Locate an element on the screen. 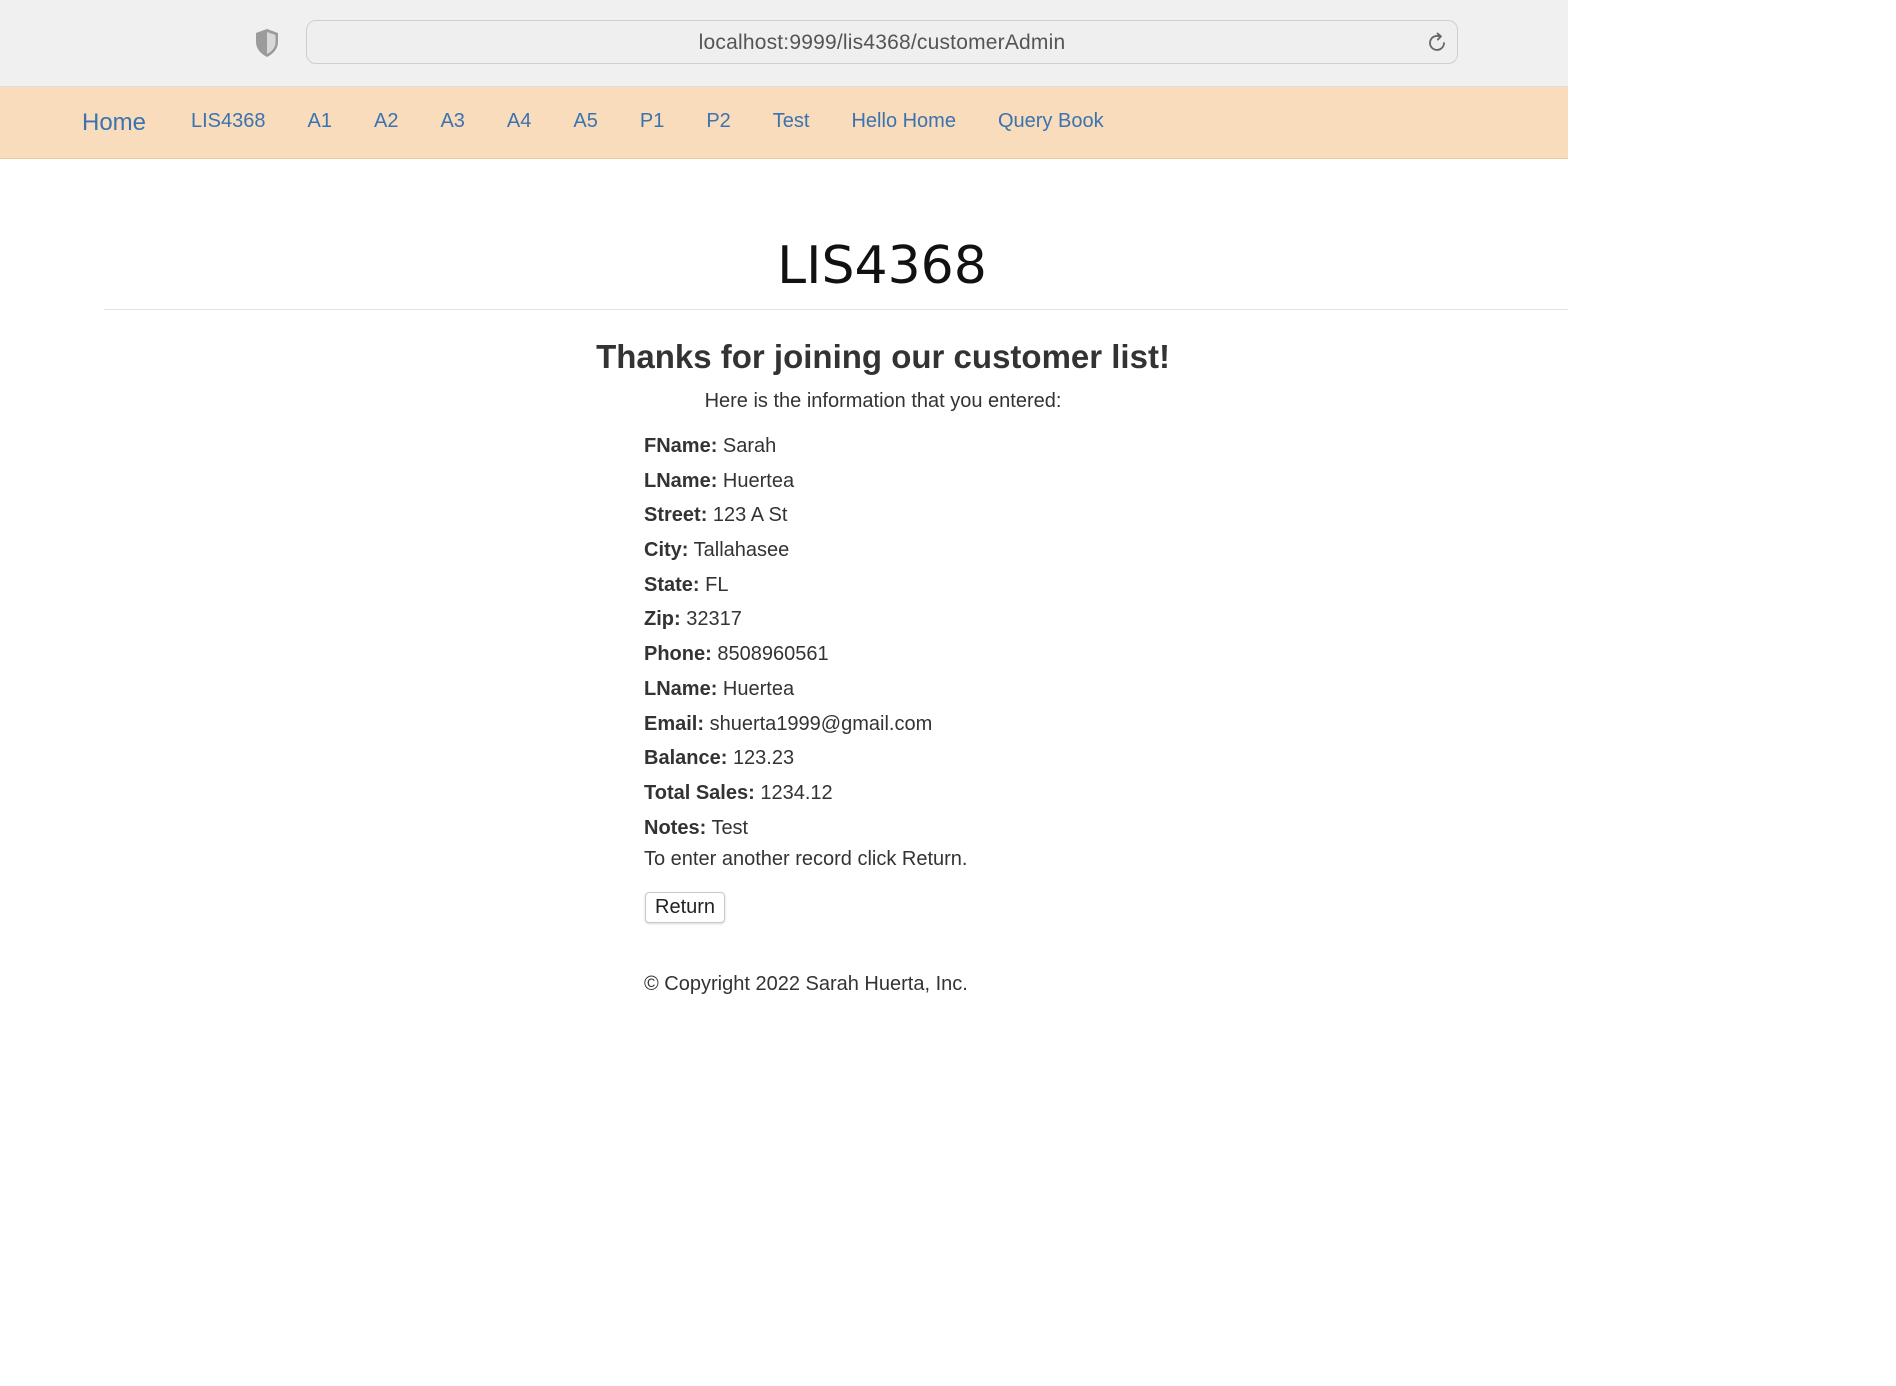 The height and width of the screenshot is (1386, 1896). field-value: Sarah is located at coordinates (749, 446).